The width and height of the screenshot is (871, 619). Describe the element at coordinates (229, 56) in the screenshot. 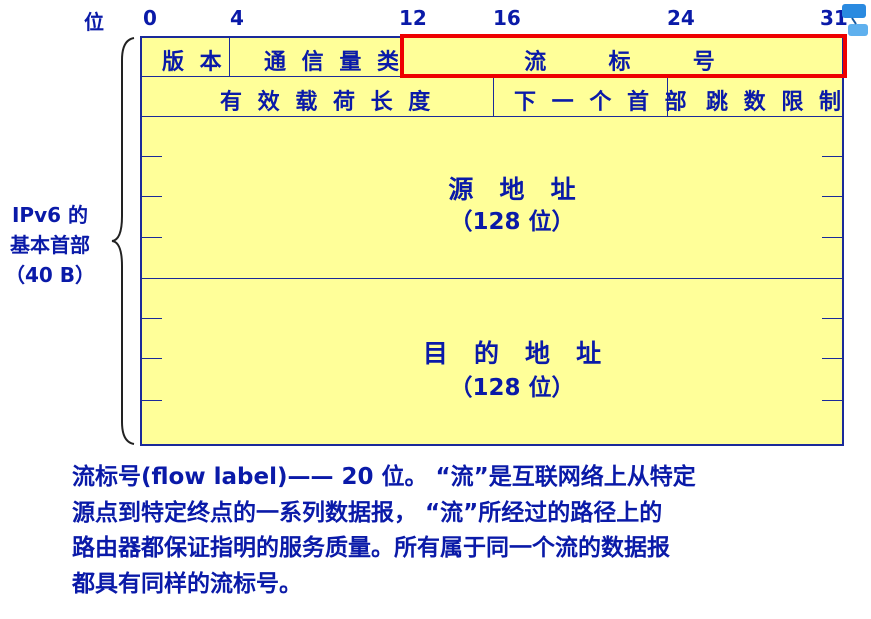

I see `version-divider` at that location.